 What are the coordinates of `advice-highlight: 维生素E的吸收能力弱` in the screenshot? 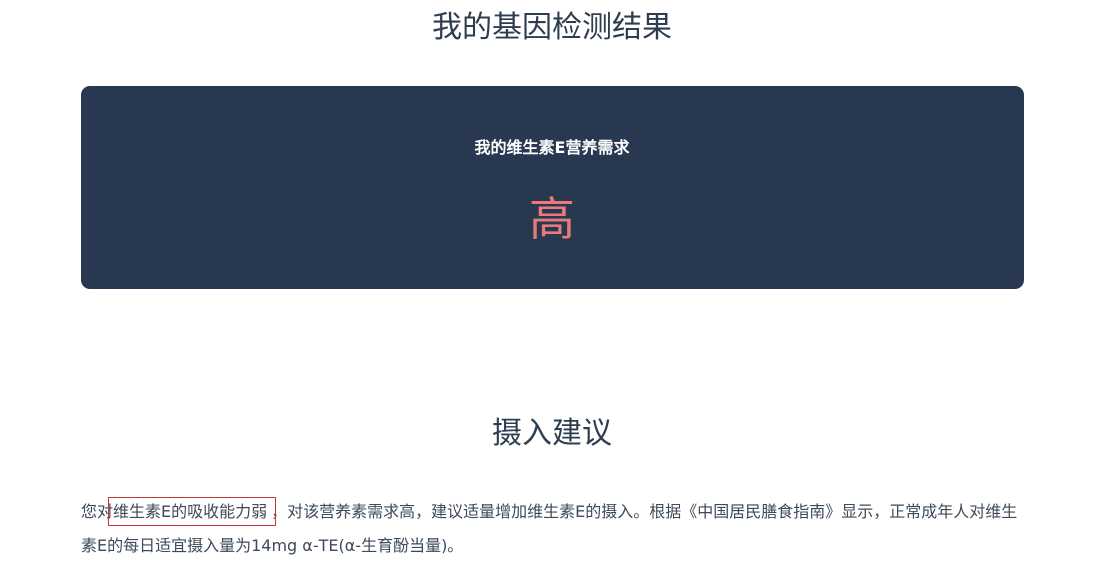 It's located at (192, 511).